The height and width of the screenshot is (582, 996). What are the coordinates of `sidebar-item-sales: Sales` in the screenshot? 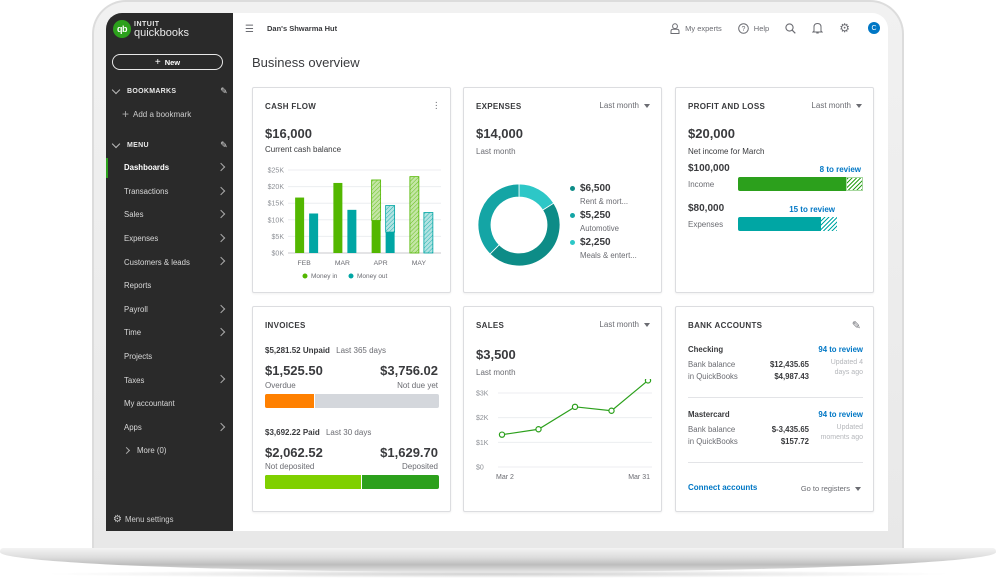 It's located at (169, 215).